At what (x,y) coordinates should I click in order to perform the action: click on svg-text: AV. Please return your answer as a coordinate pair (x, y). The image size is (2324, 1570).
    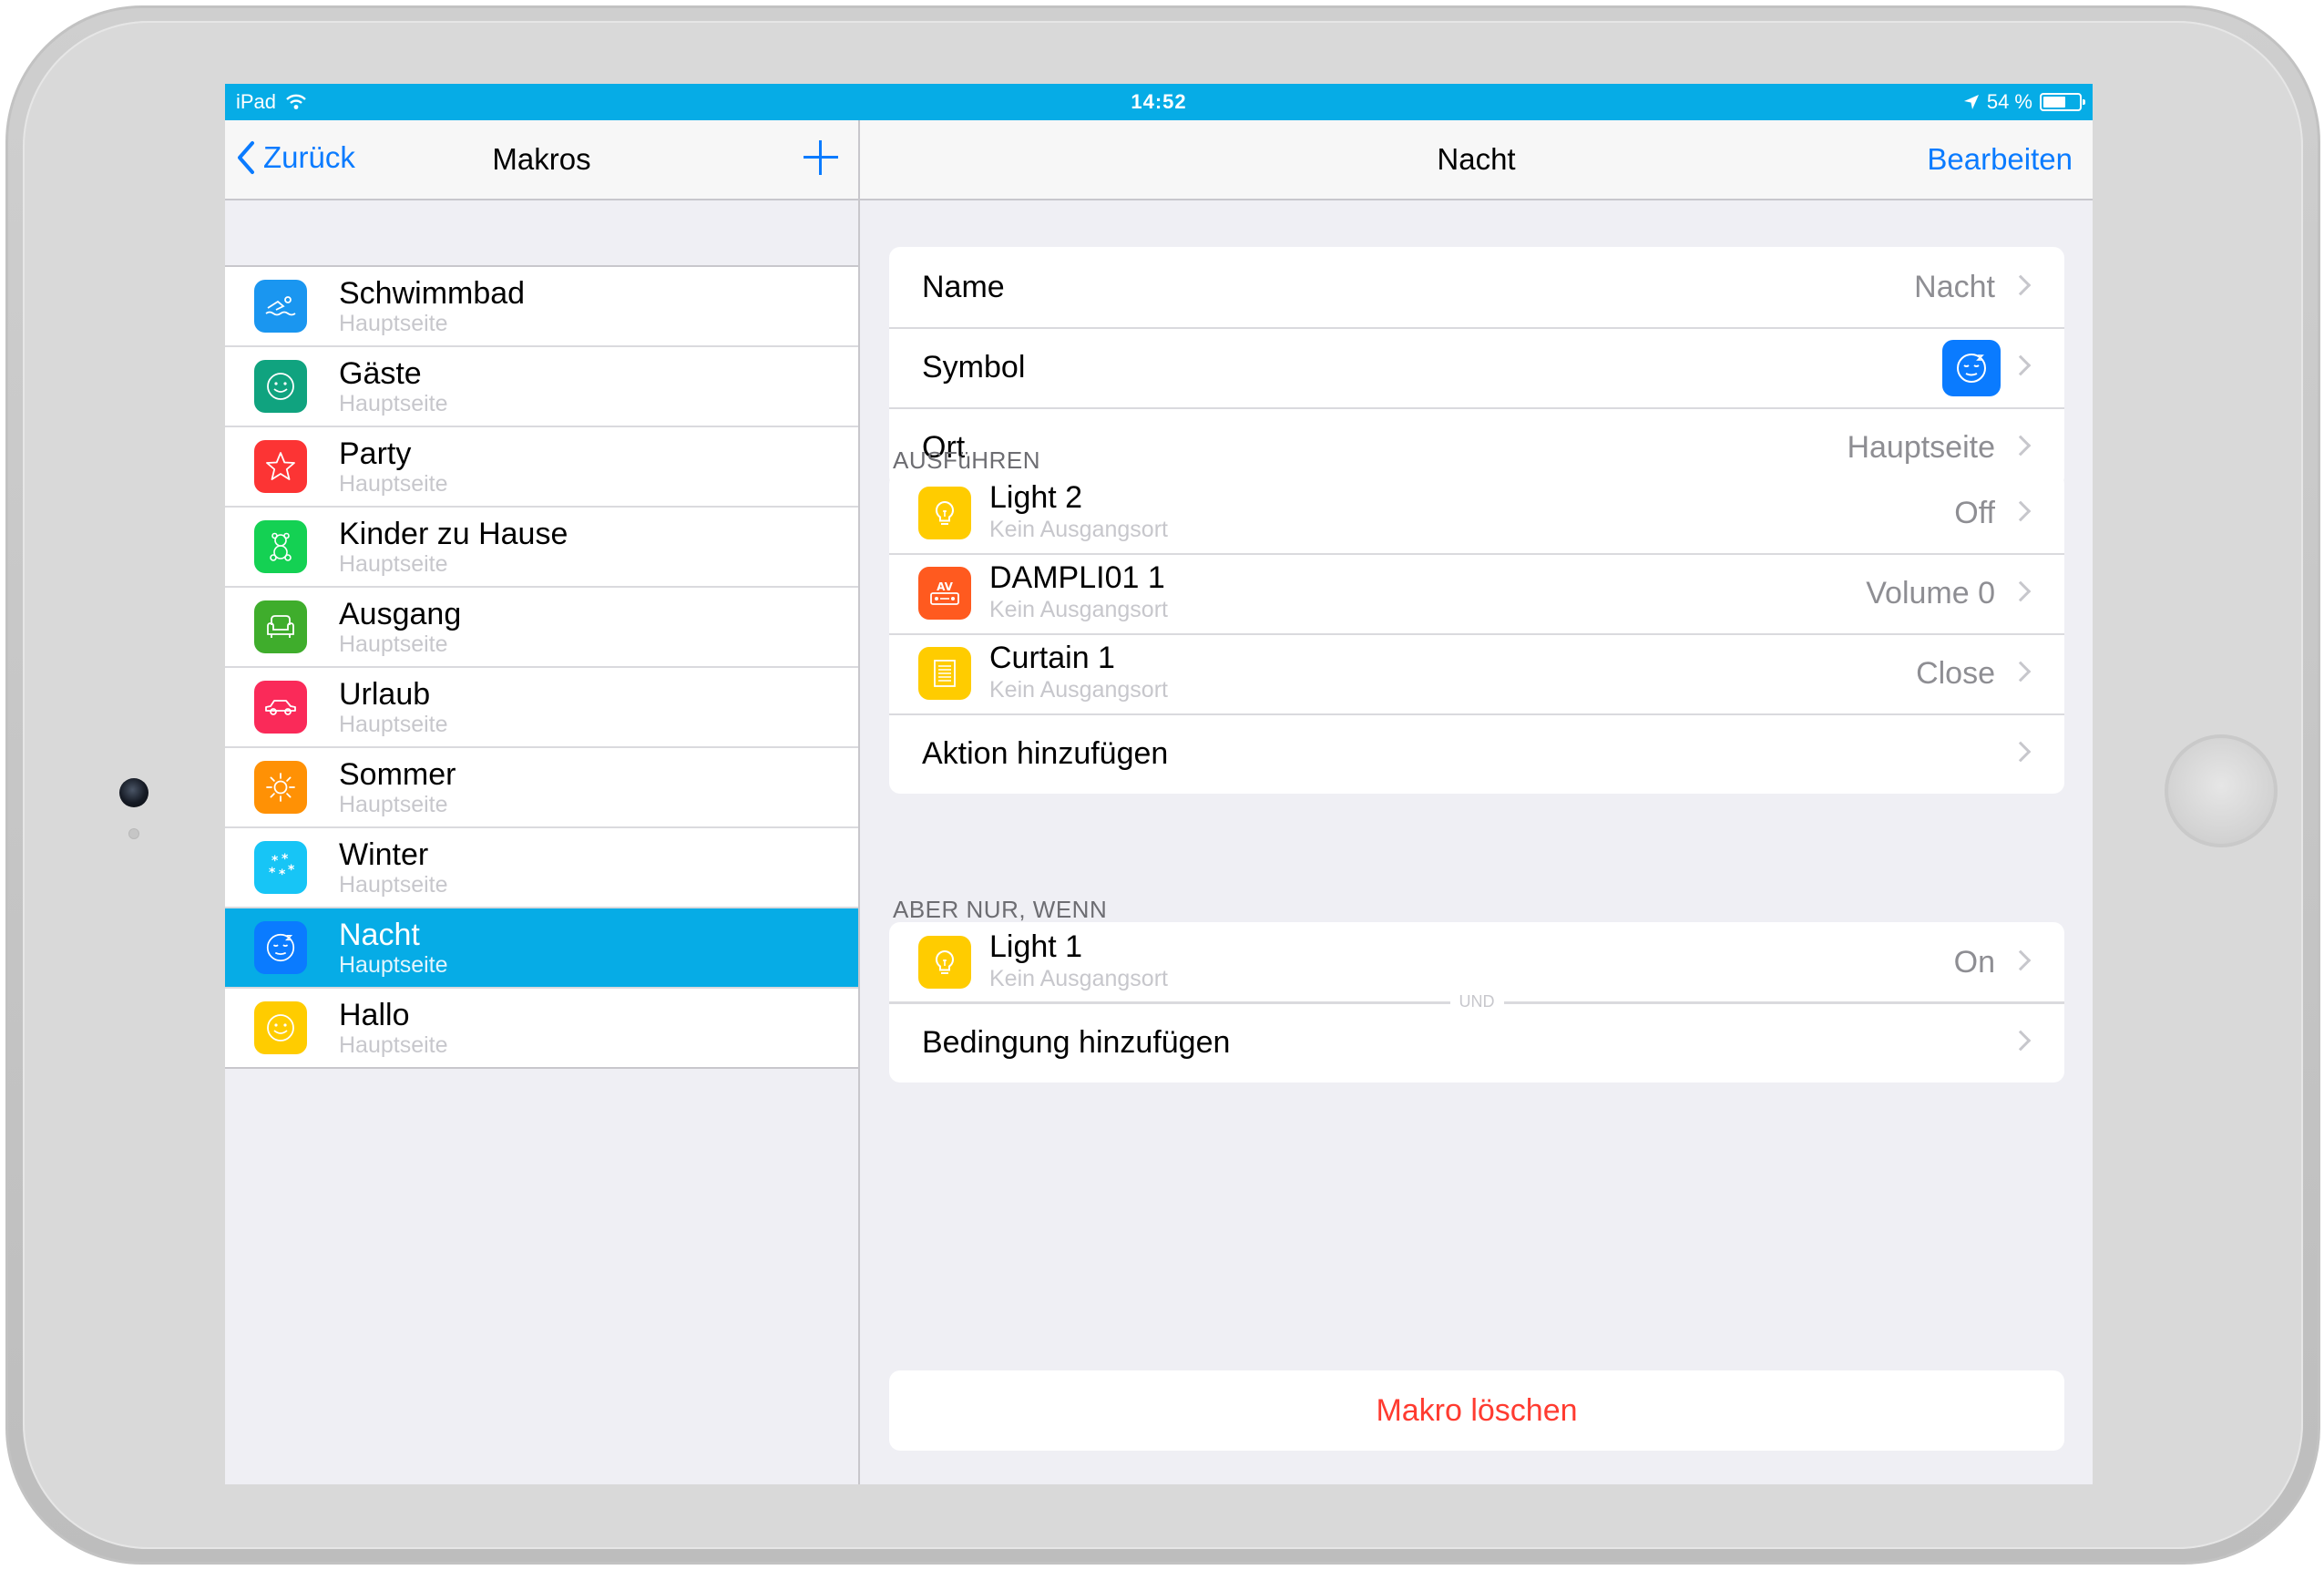
    Looking at the image, I should click on (945, 586).